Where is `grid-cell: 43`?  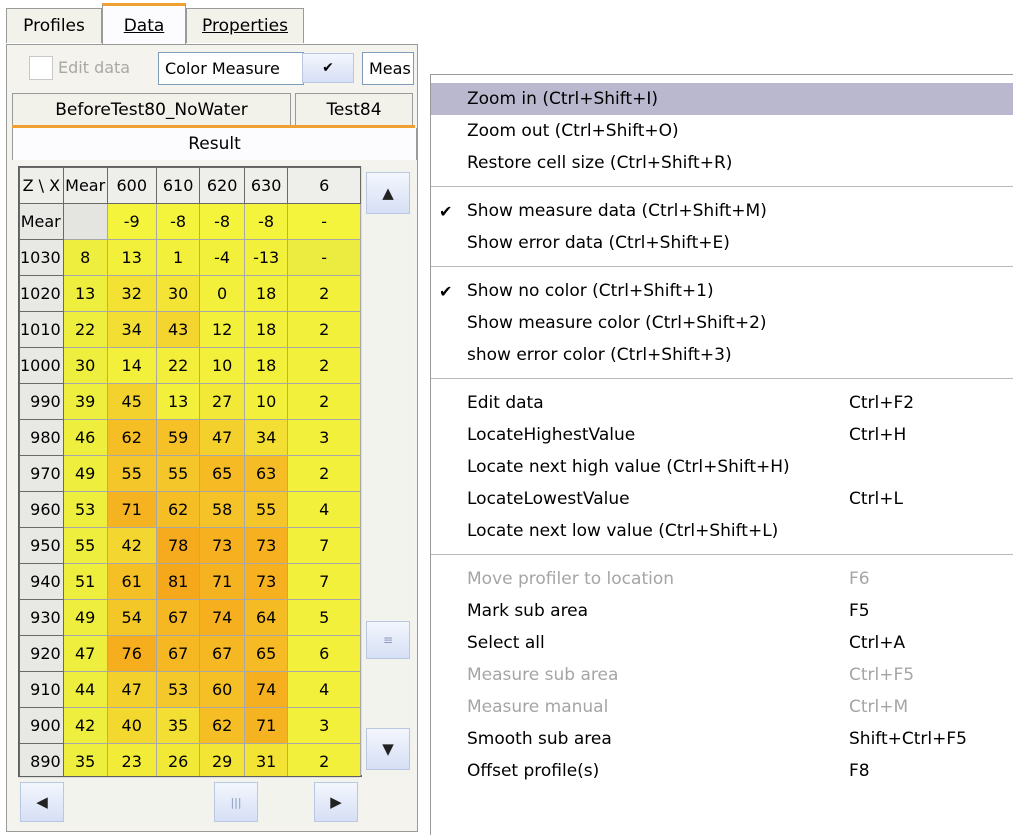
grid-cell: 43 is located at coordinates (178, 329).